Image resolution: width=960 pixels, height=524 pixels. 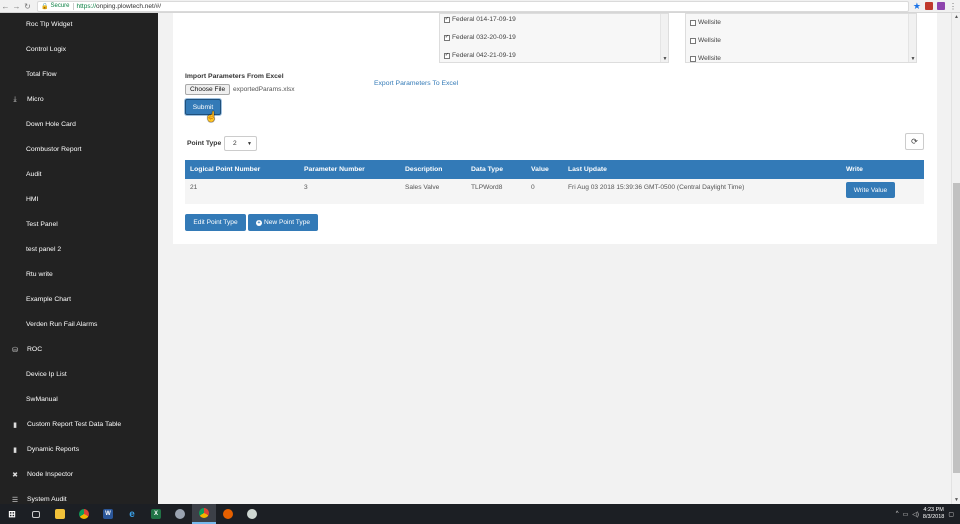 What do you see at coordinates (854, 169) in the screenshot?
I see `column-header: Write` at bounding box center [854, 169].